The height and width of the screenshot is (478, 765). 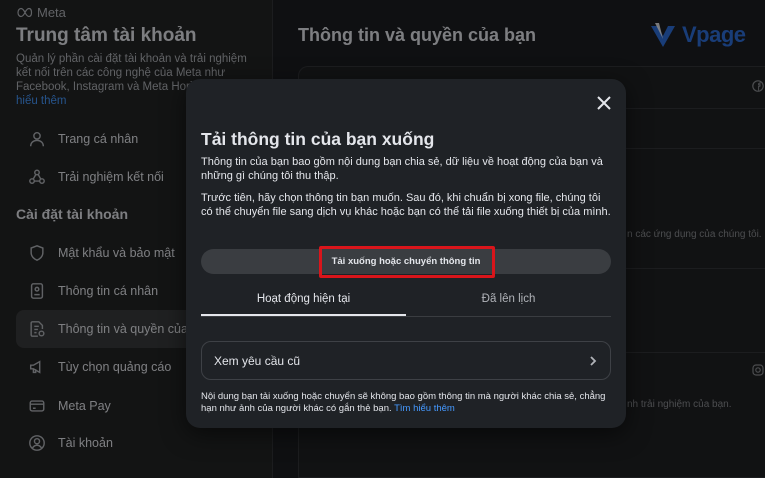 I want to click on view-old-requests-row: Xem yêu cầu cũ, so click(x=406, y=360).